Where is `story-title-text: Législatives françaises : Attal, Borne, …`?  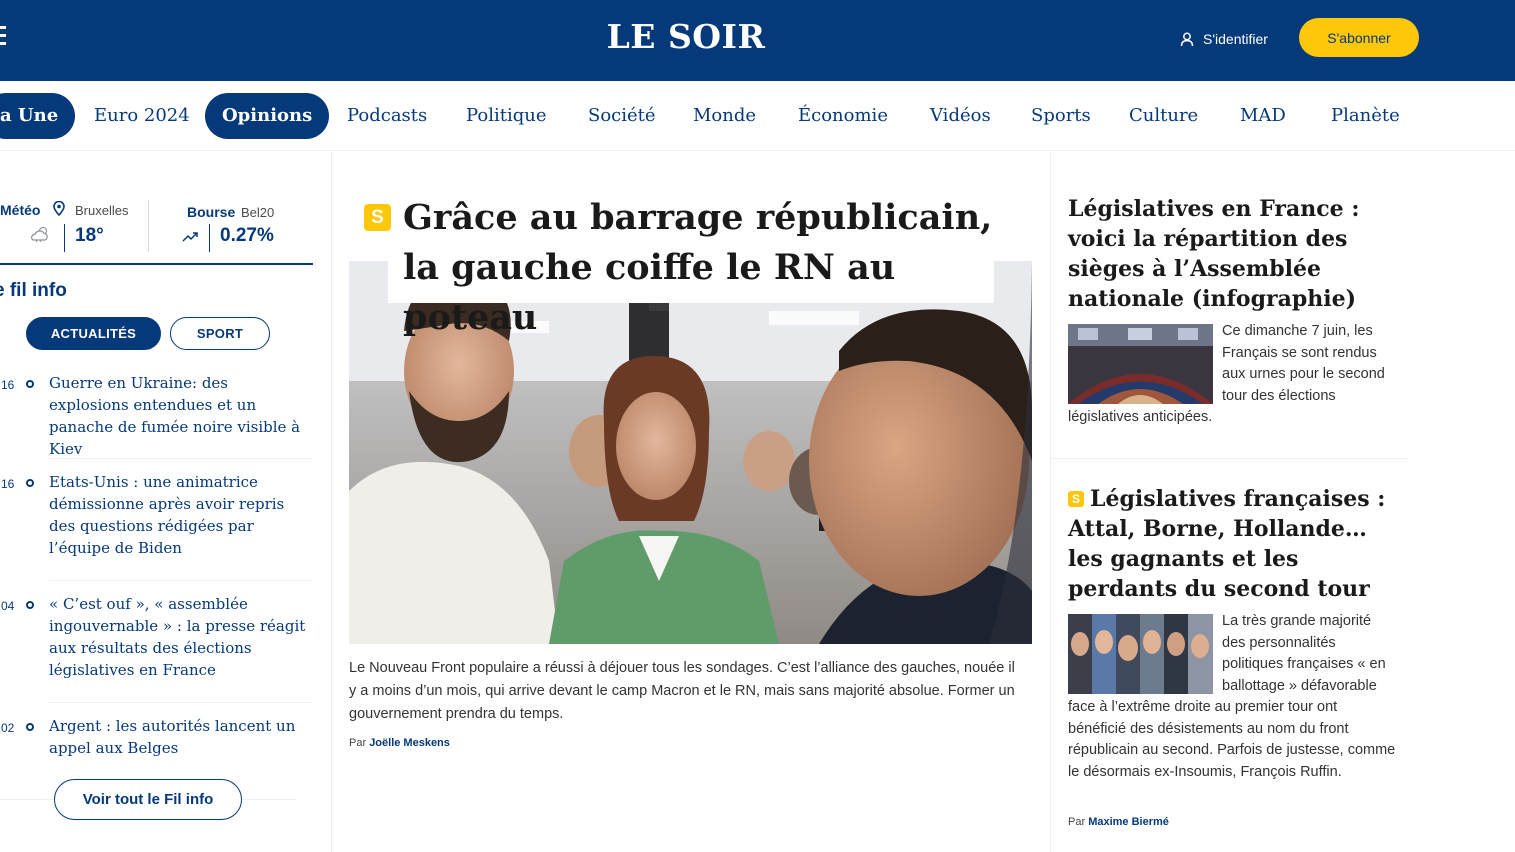 story-title-text: Législatives françaises : Attal, Borne, … is located at coordinates (1227, 544).